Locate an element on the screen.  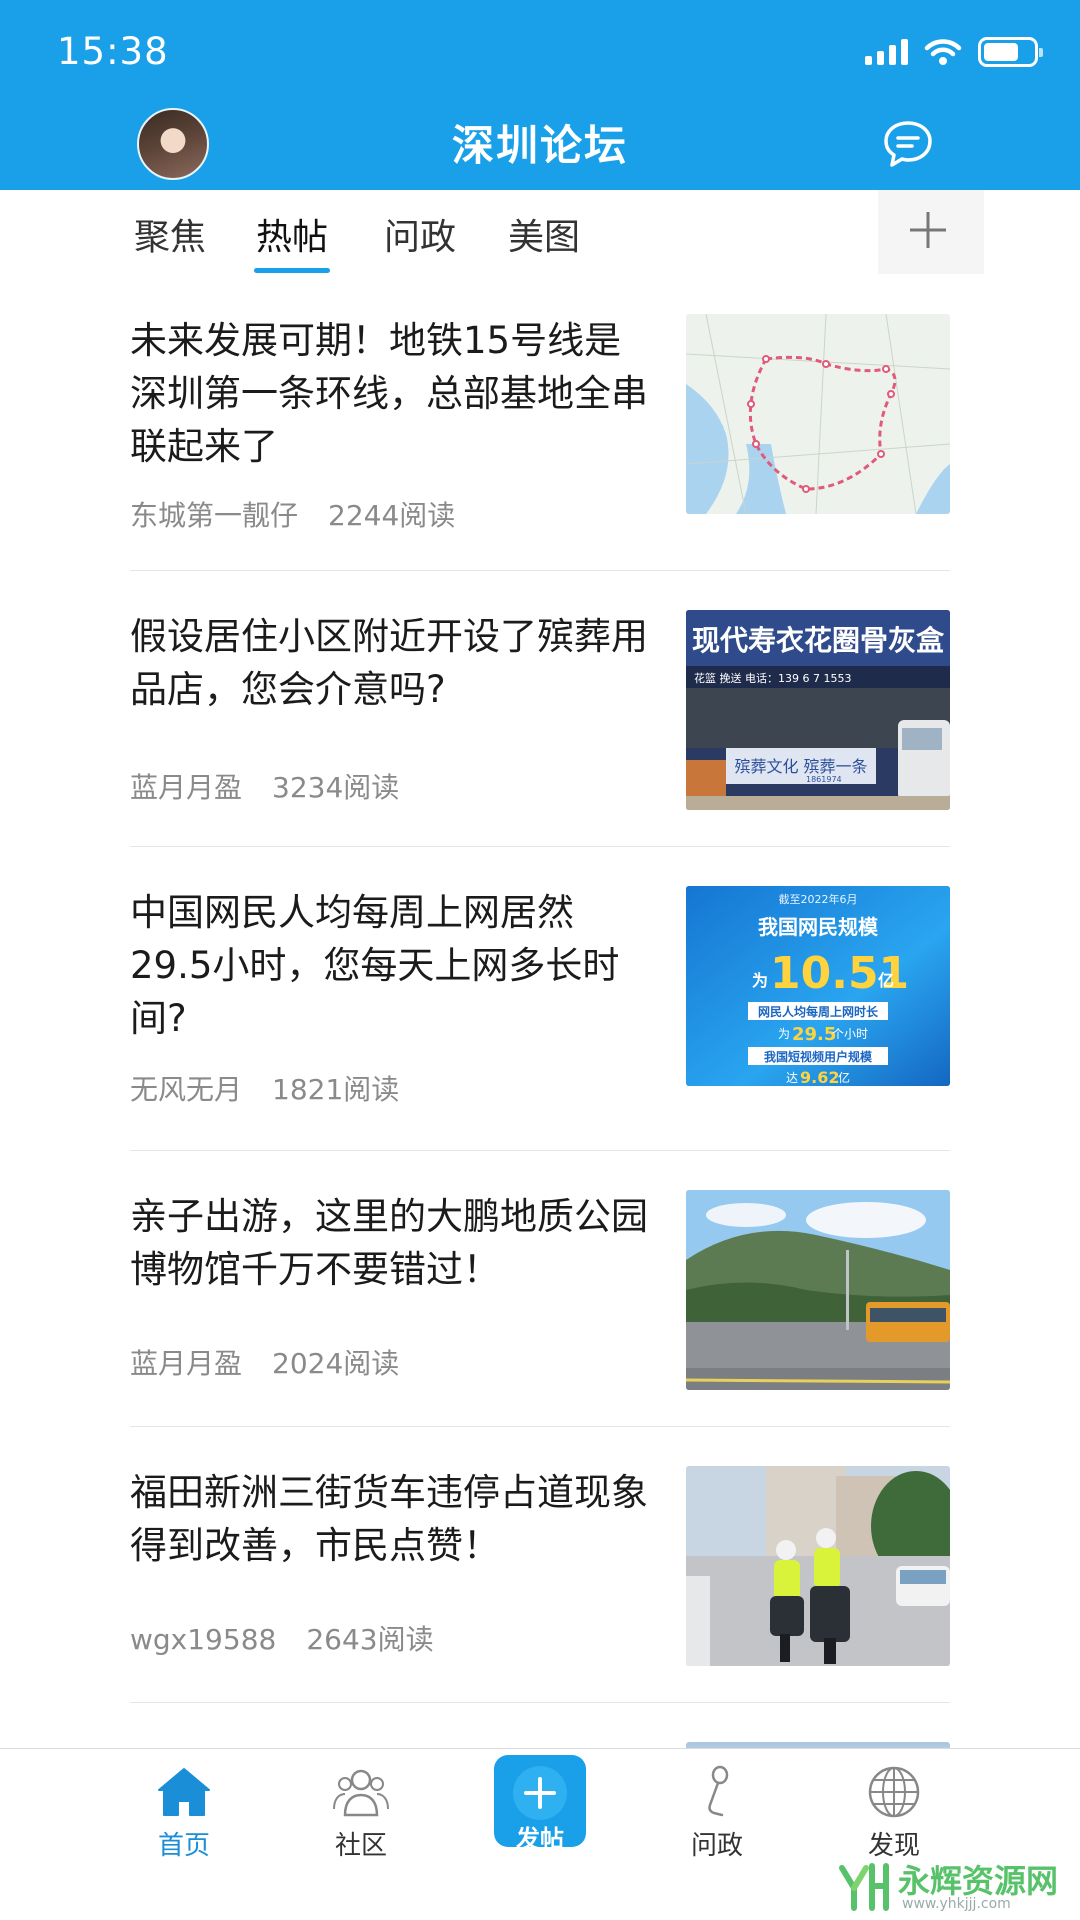
post-title: 福田新洲三街货车违停占道现象得到改善，市民点赞！ is located at coordinates (390, 1519).